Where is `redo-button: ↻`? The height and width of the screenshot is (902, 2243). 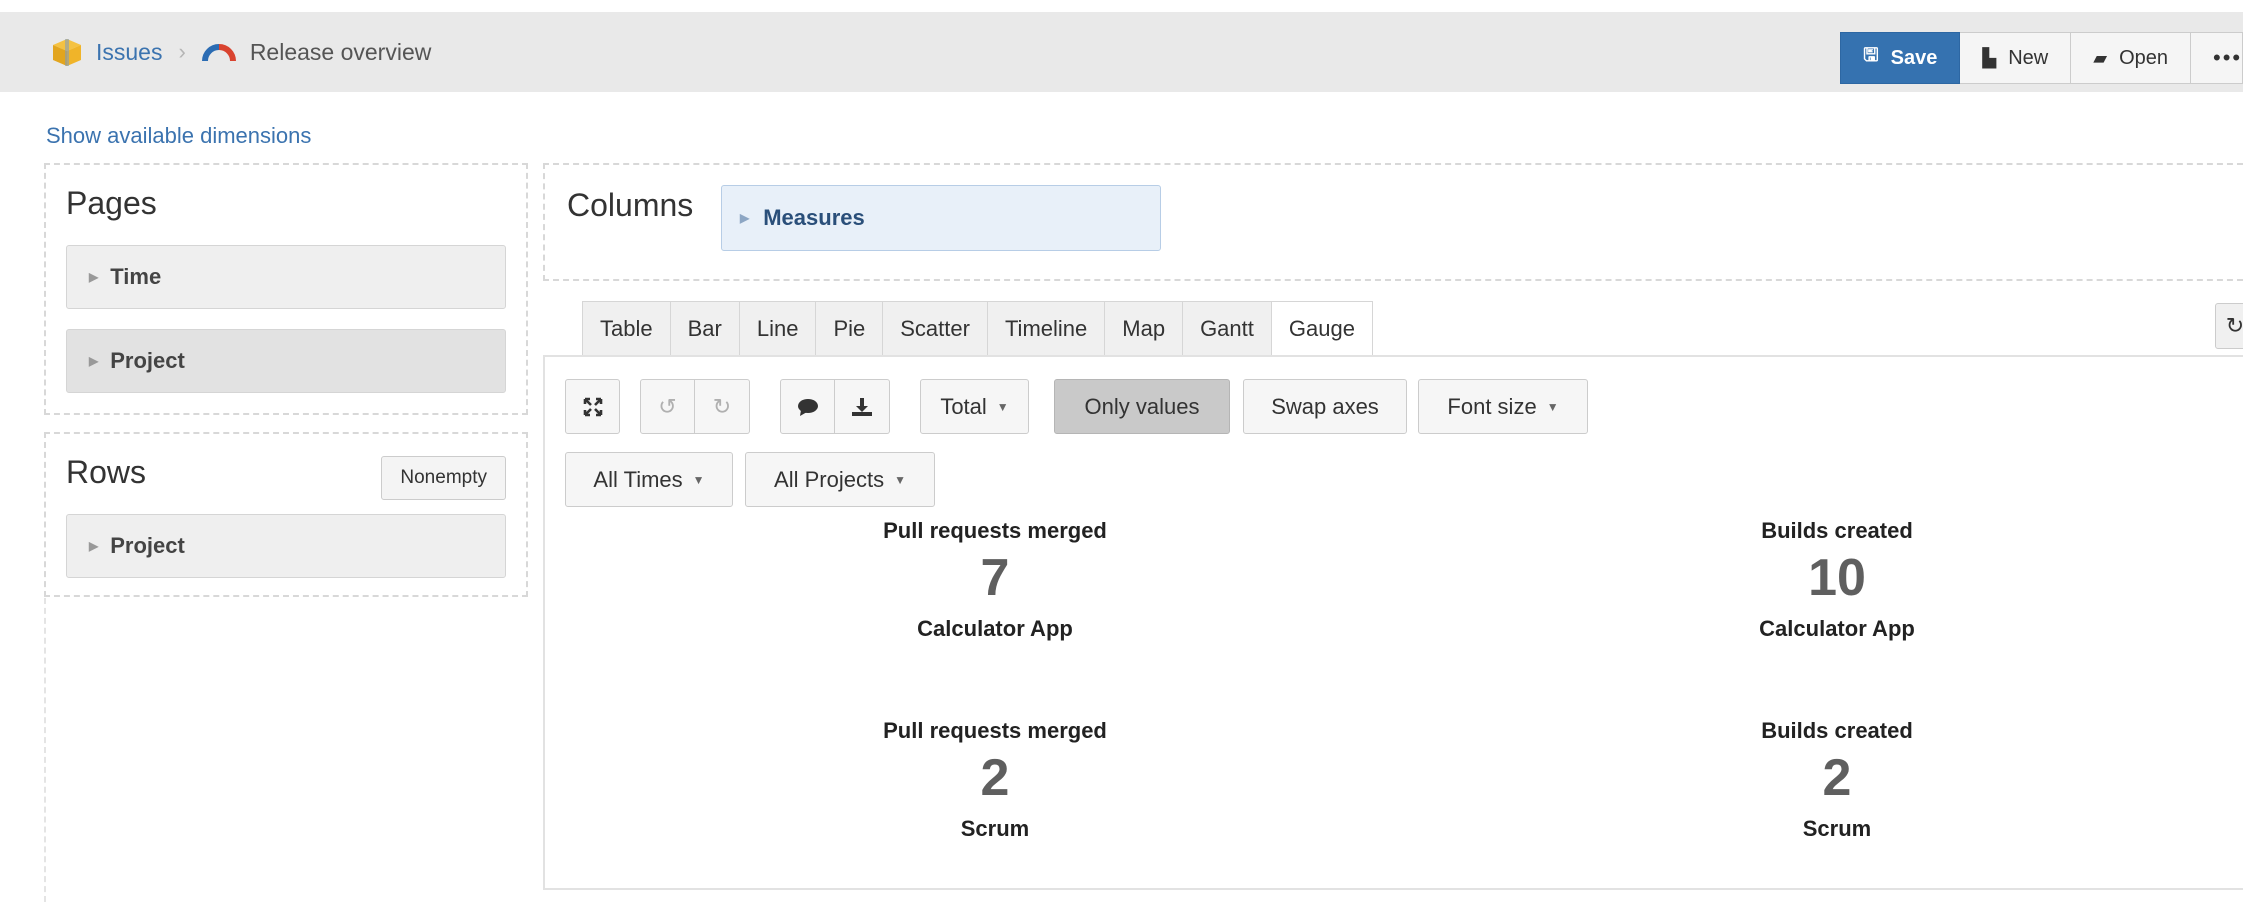 redo-button: ↻ is located at coordinates (722, 406).